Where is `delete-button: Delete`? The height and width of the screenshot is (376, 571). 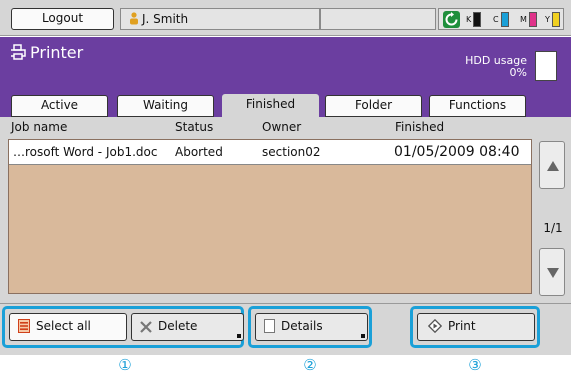 delete-button: Delete is located at coordinates (187, 327).